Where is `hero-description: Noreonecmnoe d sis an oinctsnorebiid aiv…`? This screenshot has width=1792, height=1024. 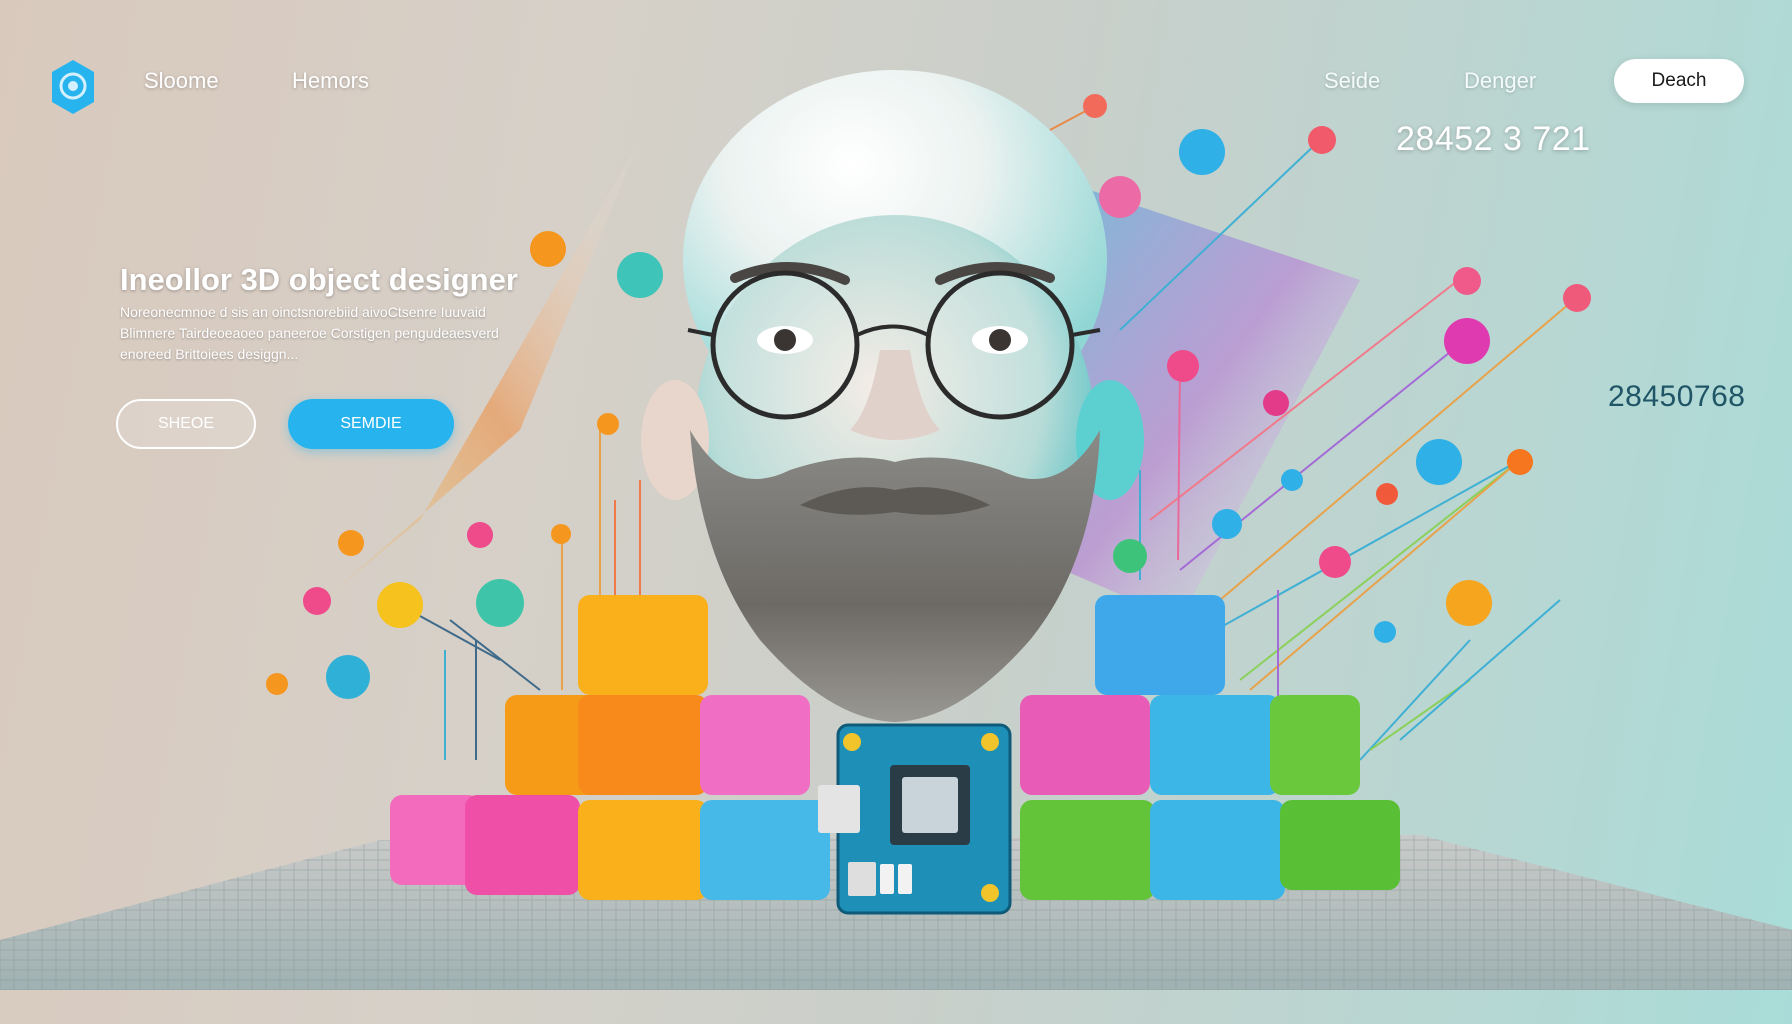 hero-description: Noreonecmnoe d sis an oinctsnorebiid aiv… is located at coordinates (309, 333).